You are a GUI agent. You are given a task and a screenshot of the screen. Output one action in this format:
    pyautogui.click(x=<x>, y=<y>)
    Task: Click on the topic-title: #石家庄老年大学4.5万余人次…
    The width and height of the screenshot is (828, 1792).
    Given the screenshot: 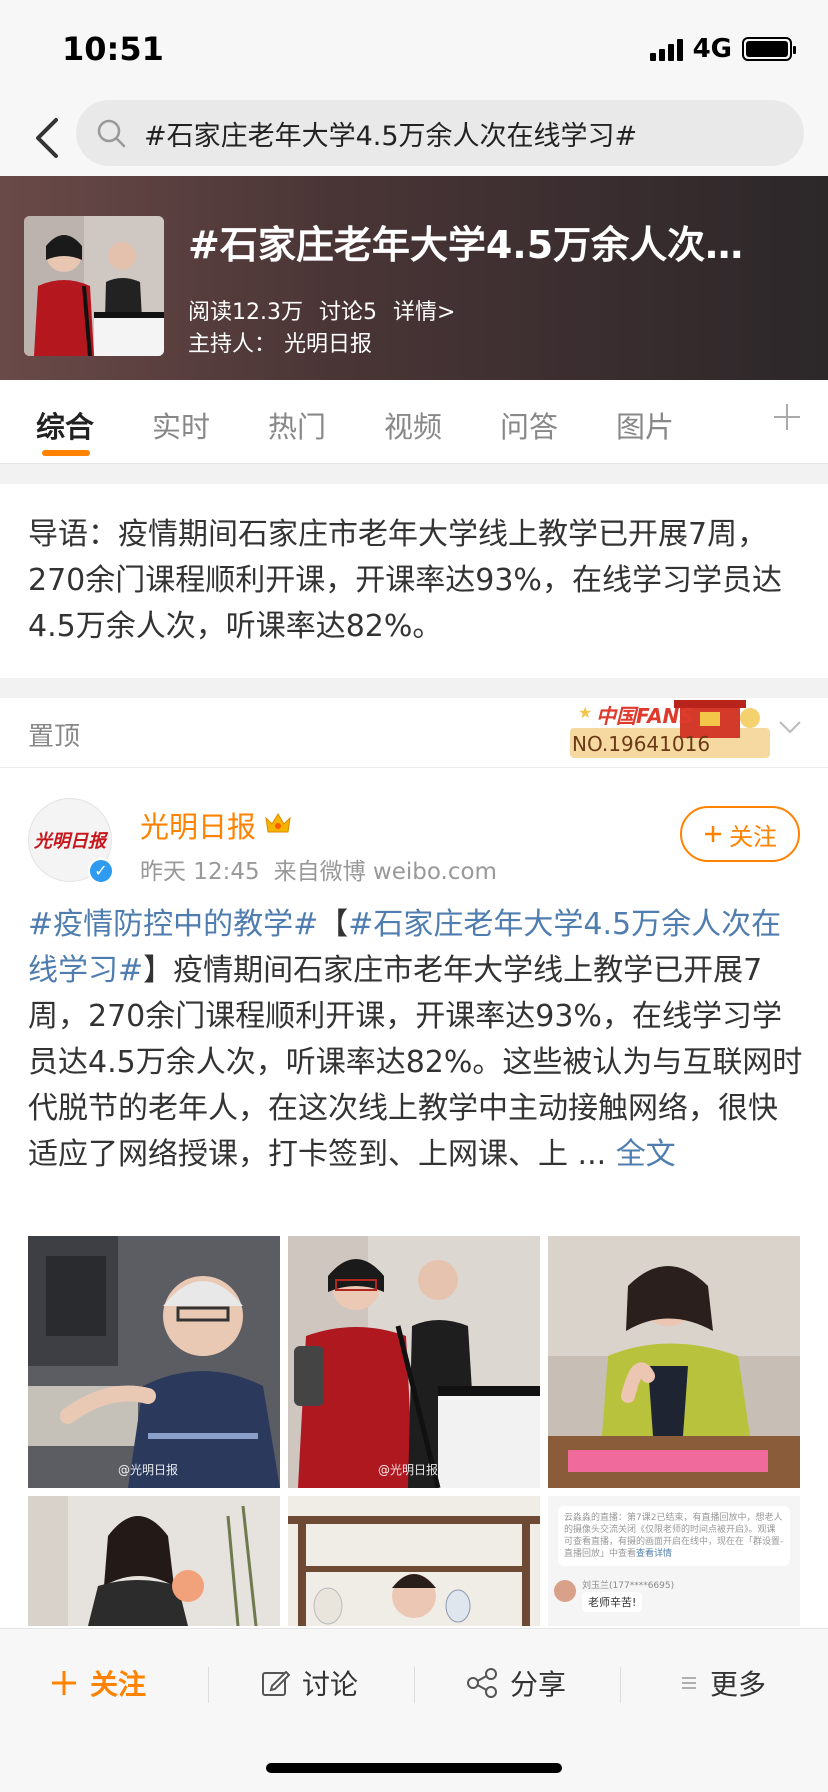 What is the action you would take?
    pyautogui.click(x=466, y=245)
    